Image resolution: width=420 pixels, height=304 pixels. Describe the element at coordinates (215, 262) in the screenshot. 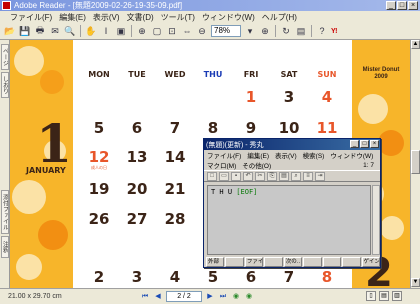

I see `fkey-button: 外部` at that location.